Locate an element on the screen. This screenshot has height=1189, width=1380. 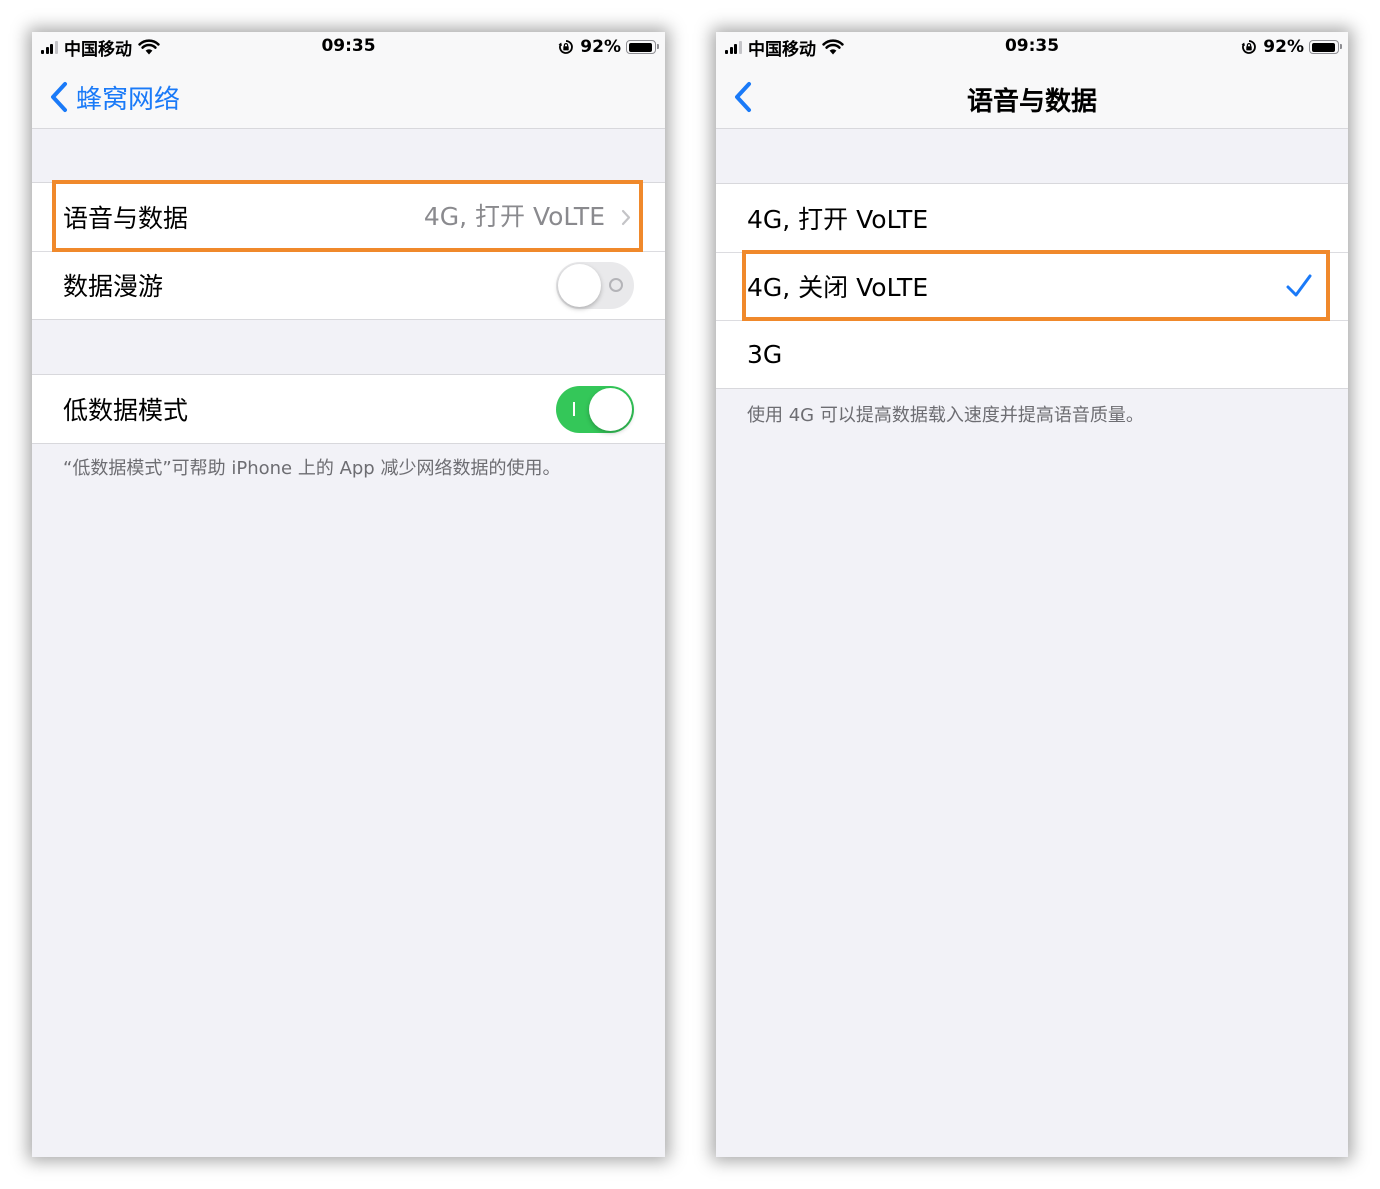
back-button: 蜂窝网络 is located at coordinates (115, 97).